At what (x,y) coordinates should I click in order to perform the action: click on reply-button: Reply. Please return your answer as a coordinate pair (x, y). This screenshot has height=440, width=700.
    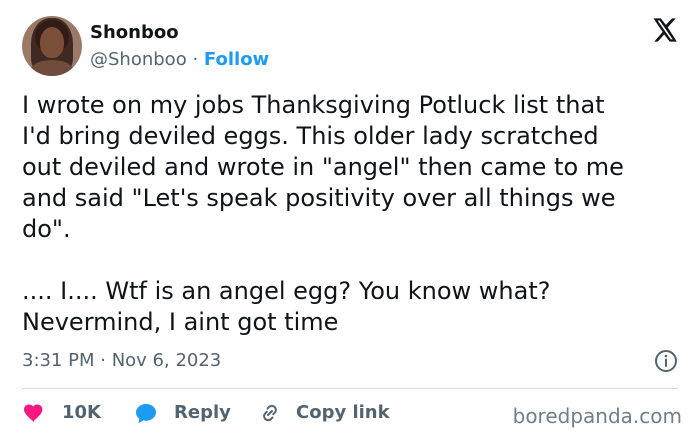
    Looking at the image, I should click on (190, 413).